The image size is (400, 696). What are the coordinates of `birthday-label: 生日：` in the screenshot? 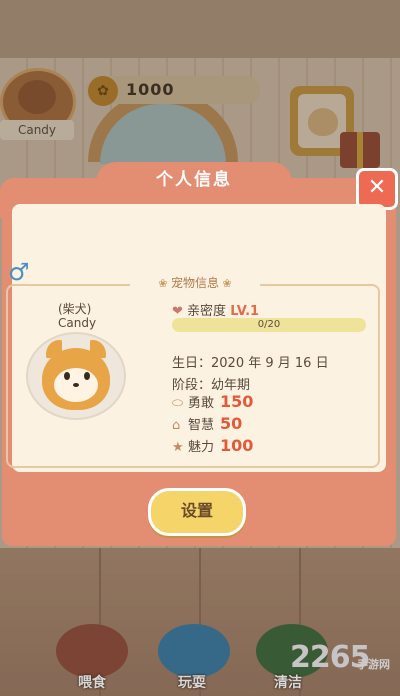 It's located at (192, 363).